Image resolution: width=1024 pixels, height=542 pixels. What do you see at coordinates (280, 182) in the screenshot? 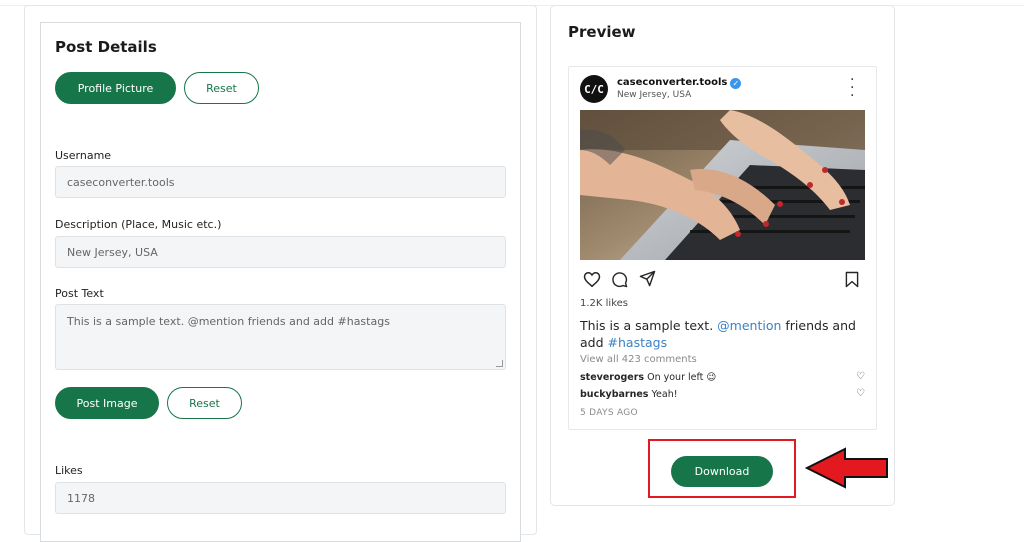
I see `username-input: caseconverter.tools` at bounding box center [280, 182].